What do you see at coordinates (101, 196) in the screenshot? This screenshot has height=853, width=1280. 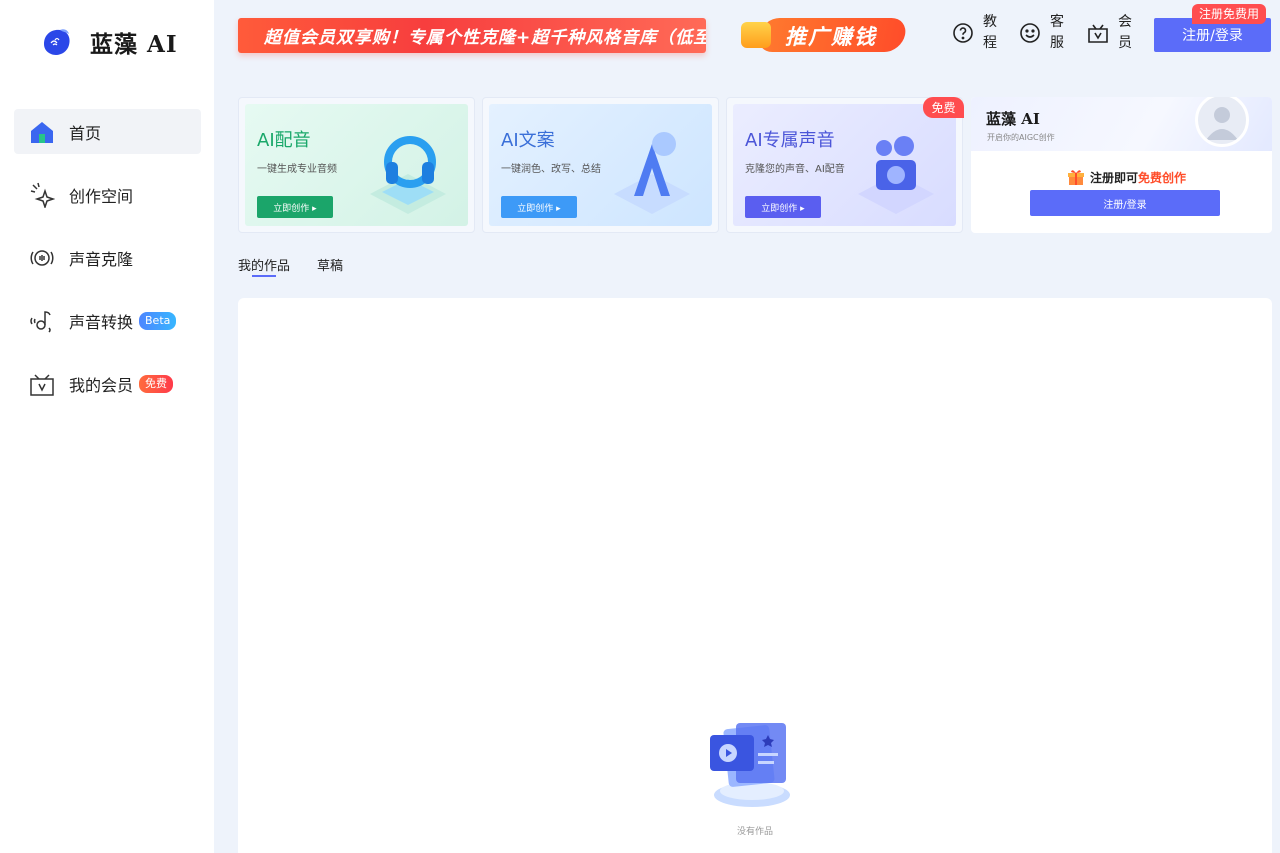 I see `sidebar-item-label: 创作空间` at bounding box center [101, 196].